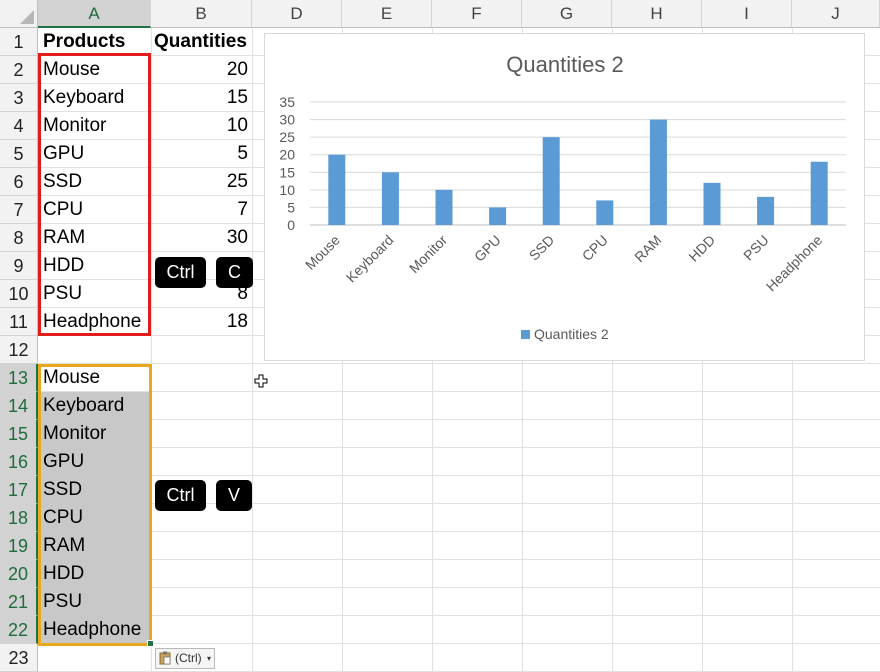 This screenshot has height=672, width=880. Describe the element at coordinates (551, 181) in the screenshot. I see `bar-ssd` at that location.